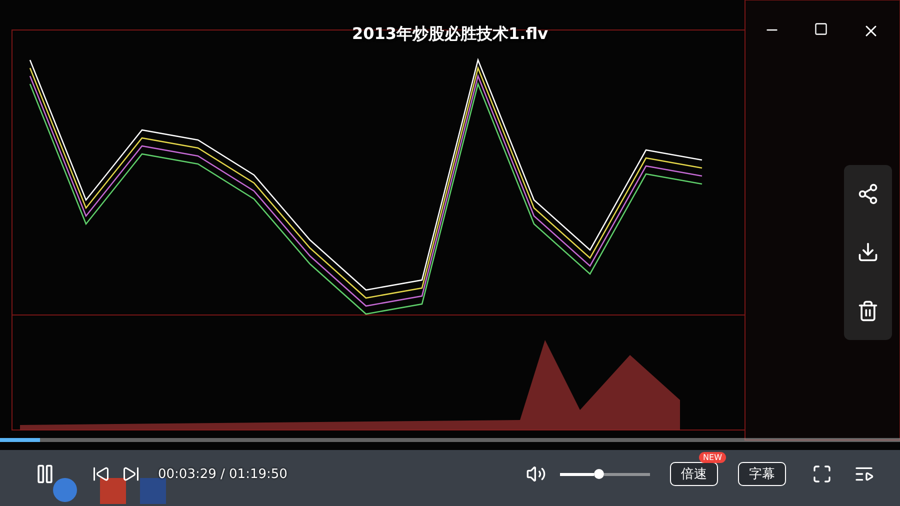 Image resolution: width=900 pixels, height=506 pixels. Describe the element at coordinates (131, 474) in the screenshot. I see `next-icon` at that location.